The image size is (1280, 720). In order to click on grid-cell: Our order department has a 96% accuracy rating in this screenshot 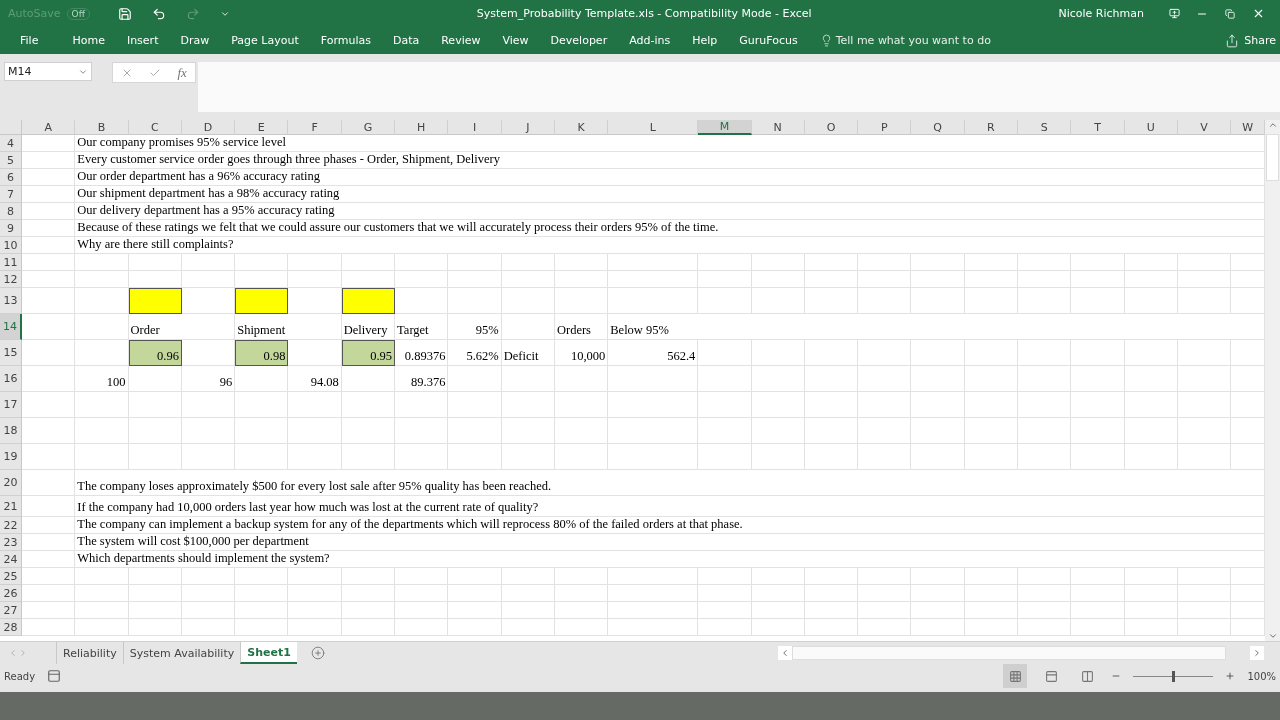, I will do `click(670, 177)`.